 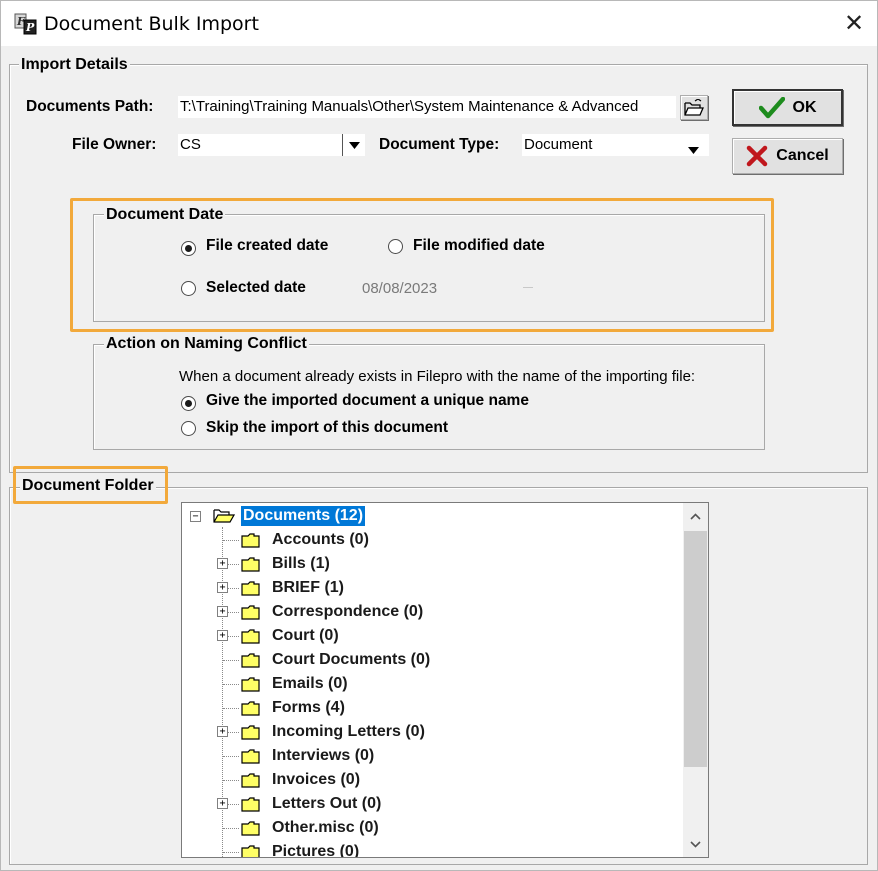 I want to click on tree-scrollbar, so click(x=695, y=680).